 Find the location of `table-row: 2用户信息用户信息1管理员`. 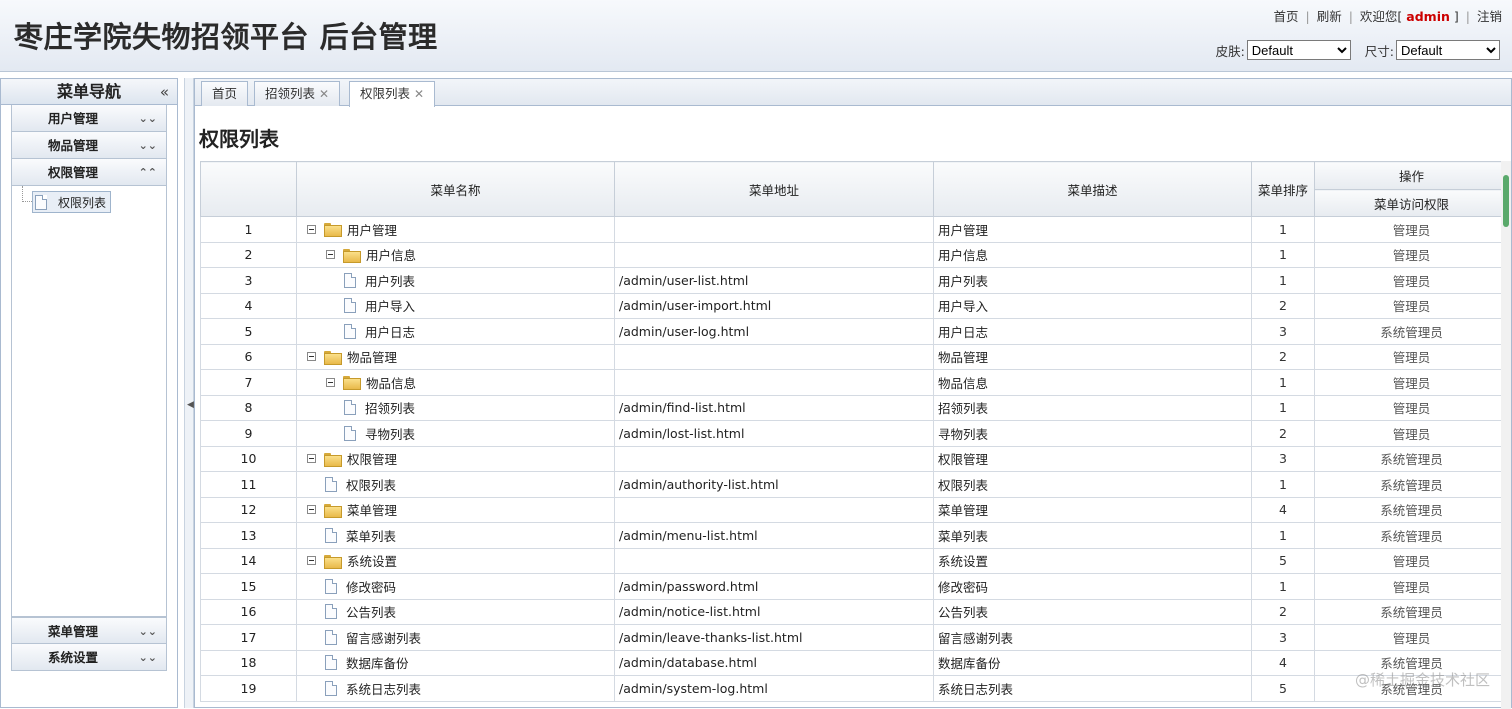

table-row: 2用户信息用户信息1管理员 is located at coordinates (855, 255).